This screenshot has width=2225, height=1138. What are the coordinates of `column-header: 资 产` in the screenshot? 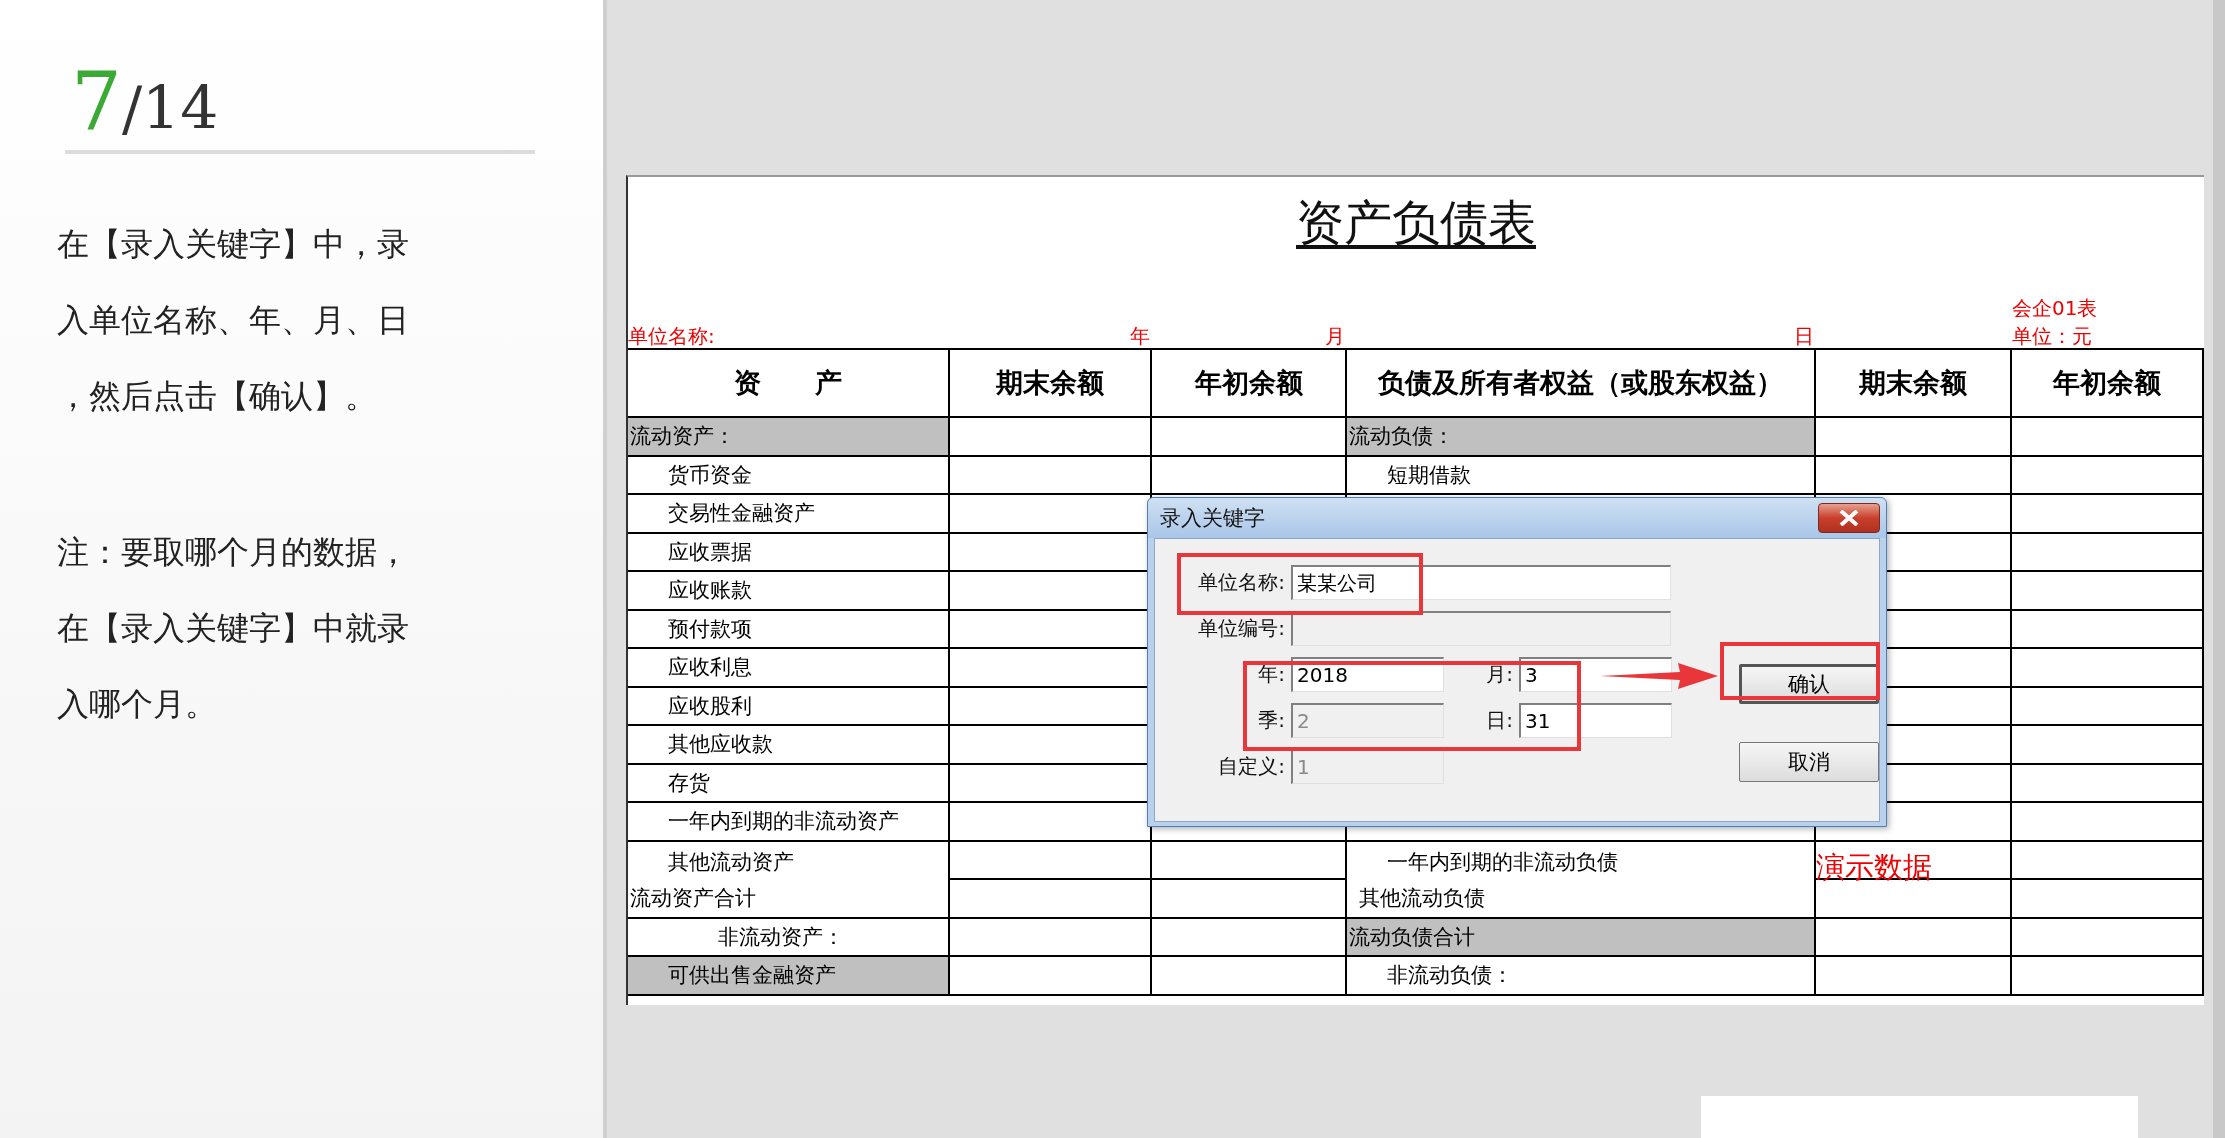 It's located at (789, 383).